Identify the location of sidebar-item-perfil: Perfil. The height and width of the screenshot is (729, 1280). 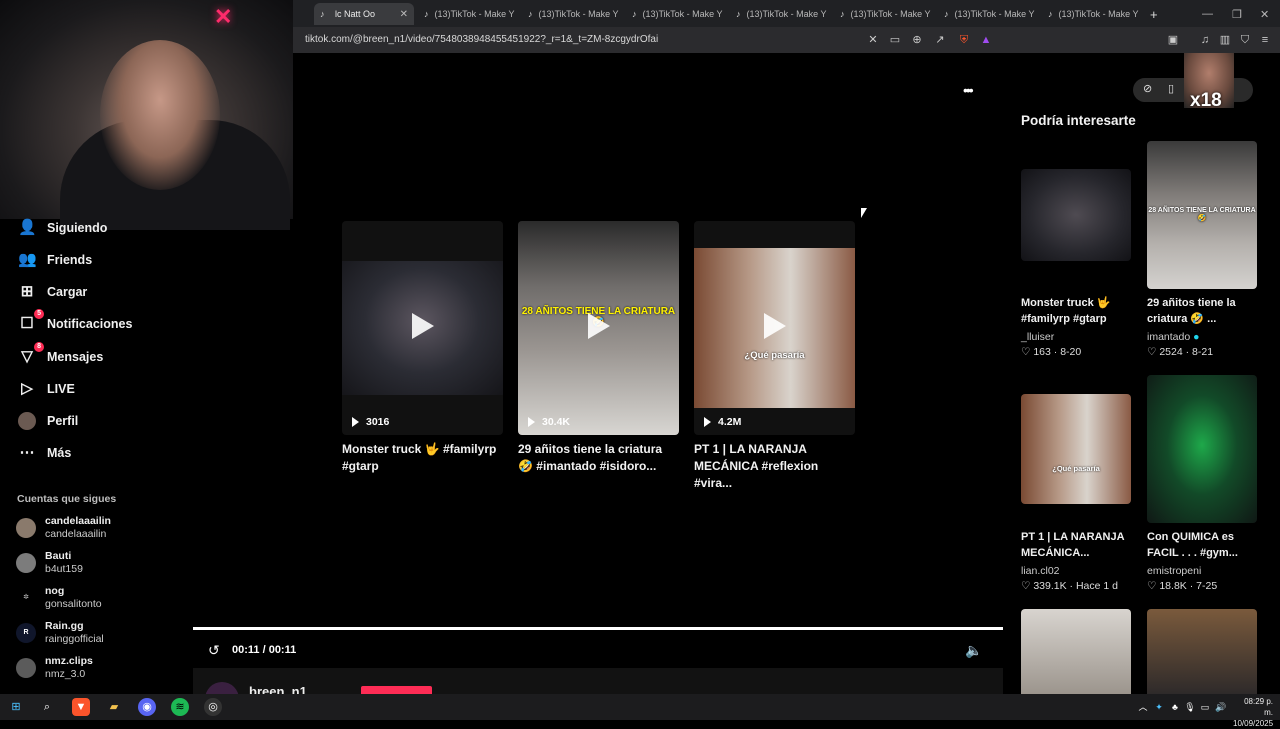
(48, 421).